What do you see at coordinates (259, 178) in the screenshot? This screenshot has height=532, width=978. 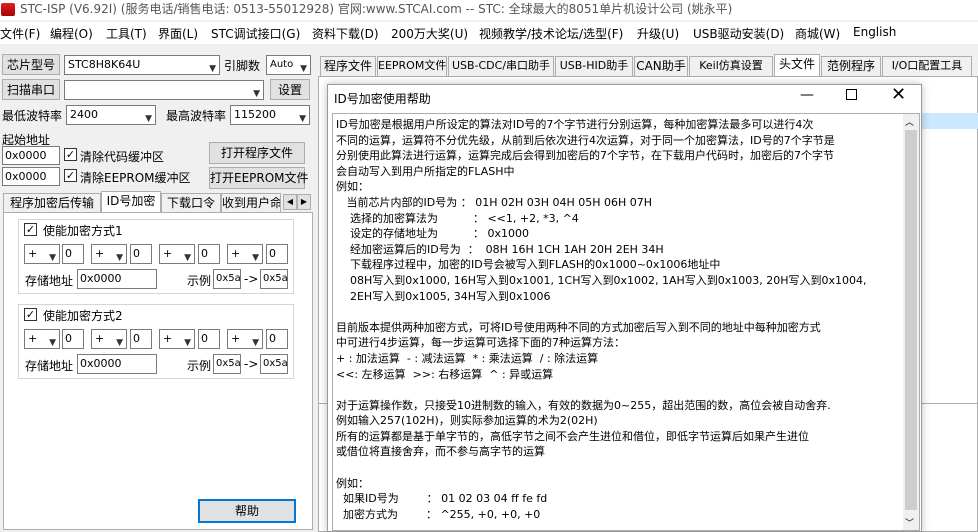 I see `open-eeprom-file-button: 打开EEPROM文件` at bounding box center [259, 178].